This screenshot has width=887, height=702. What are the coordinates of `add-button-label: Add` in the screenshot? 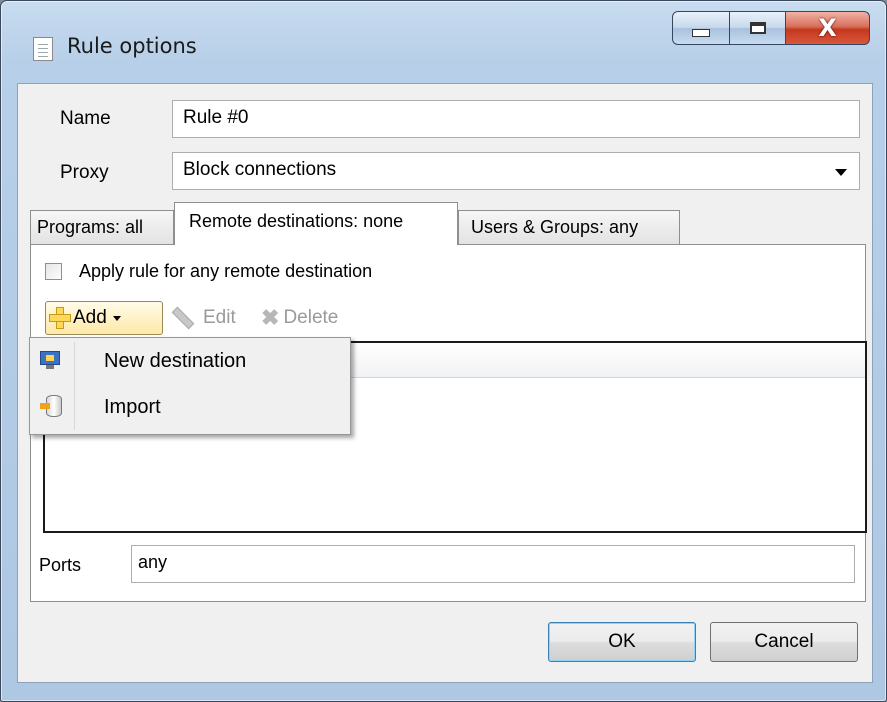 It's located at (90, 317).